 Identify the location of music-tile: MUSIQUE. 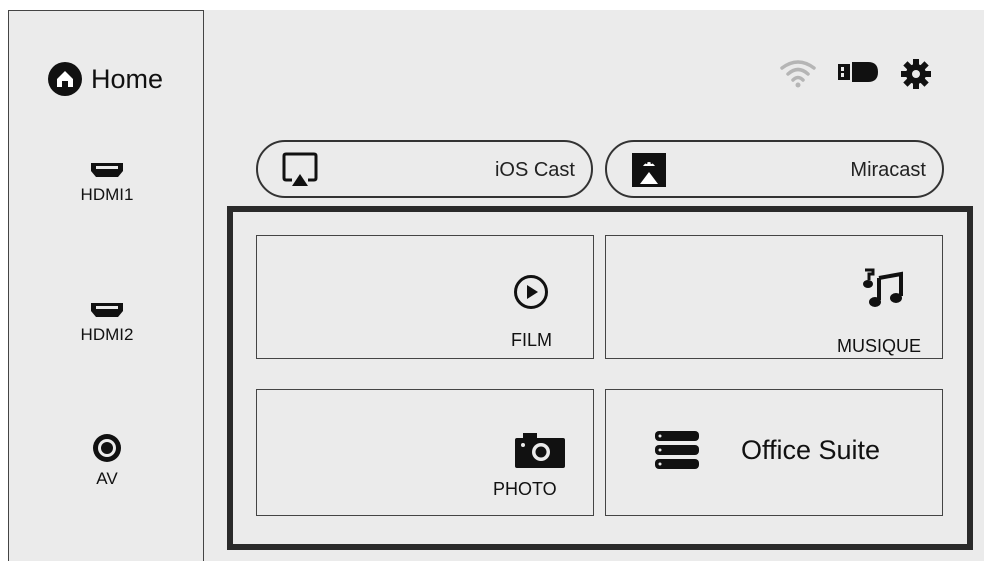
(774, 297).